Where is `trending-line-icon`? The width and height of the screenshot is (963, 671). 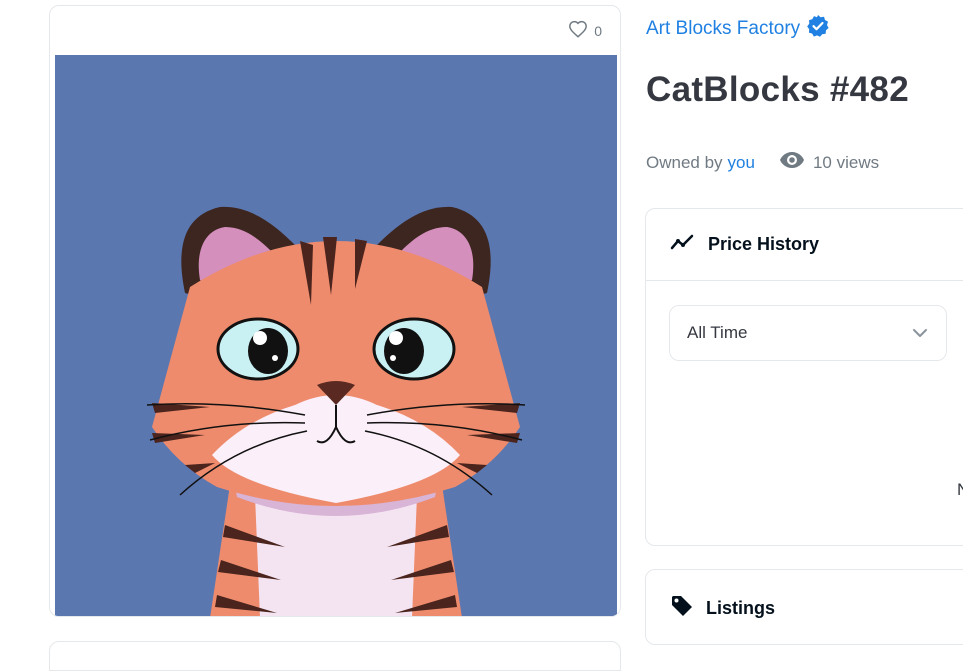
trending-line-icon is located at coordinates (683, 244).